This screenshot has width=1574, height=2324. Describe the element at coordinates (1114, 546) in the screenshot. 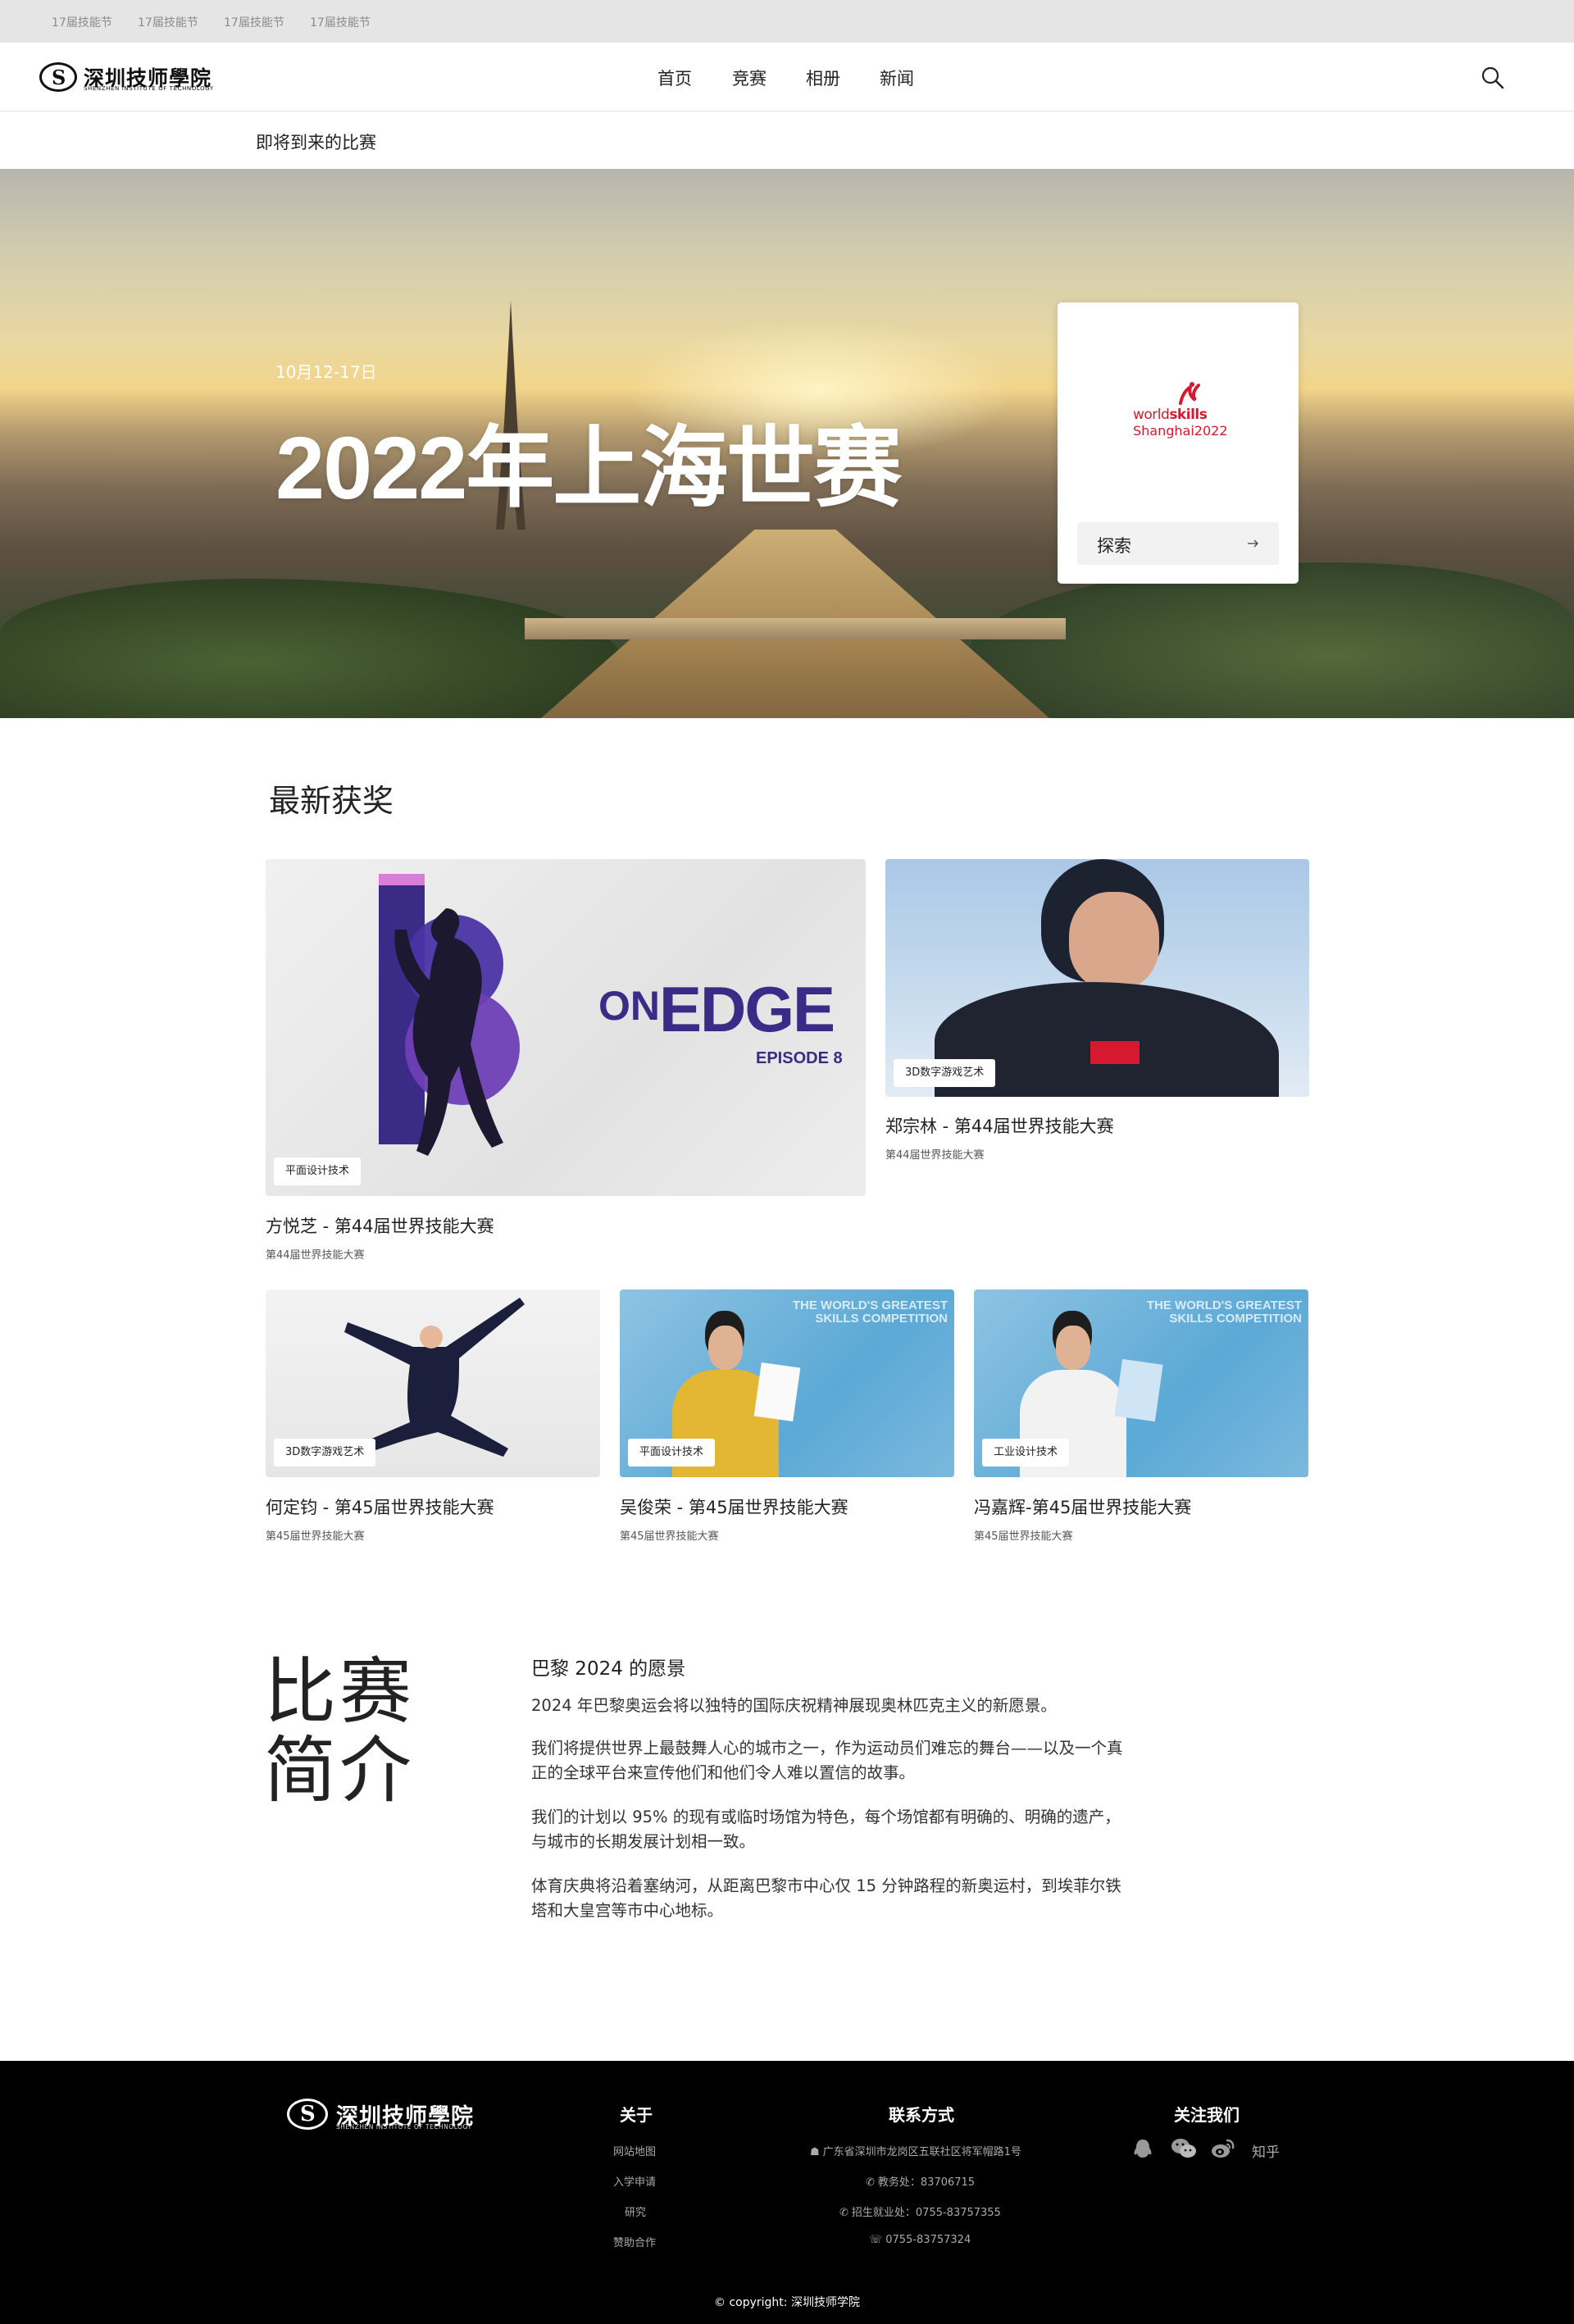

I see `explore-label: 探索` at that location.